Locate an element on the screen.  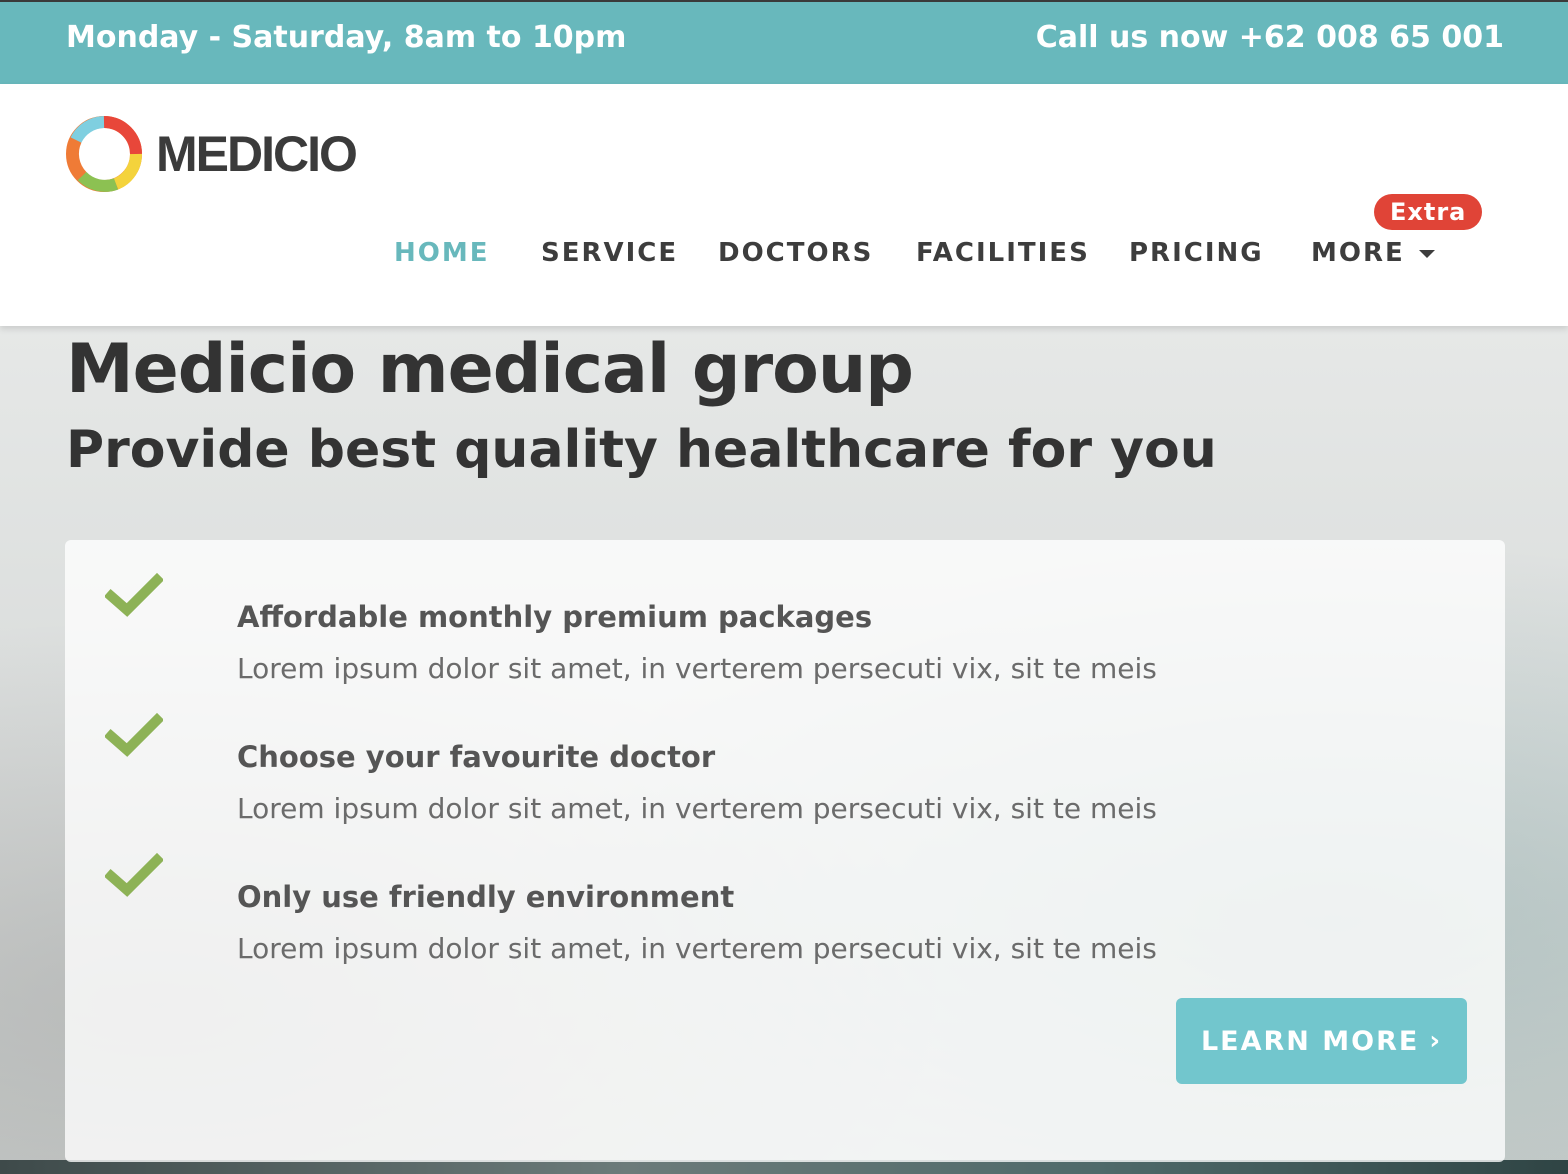
nav-more-label: MORE is located at coordinates (1358, 253).